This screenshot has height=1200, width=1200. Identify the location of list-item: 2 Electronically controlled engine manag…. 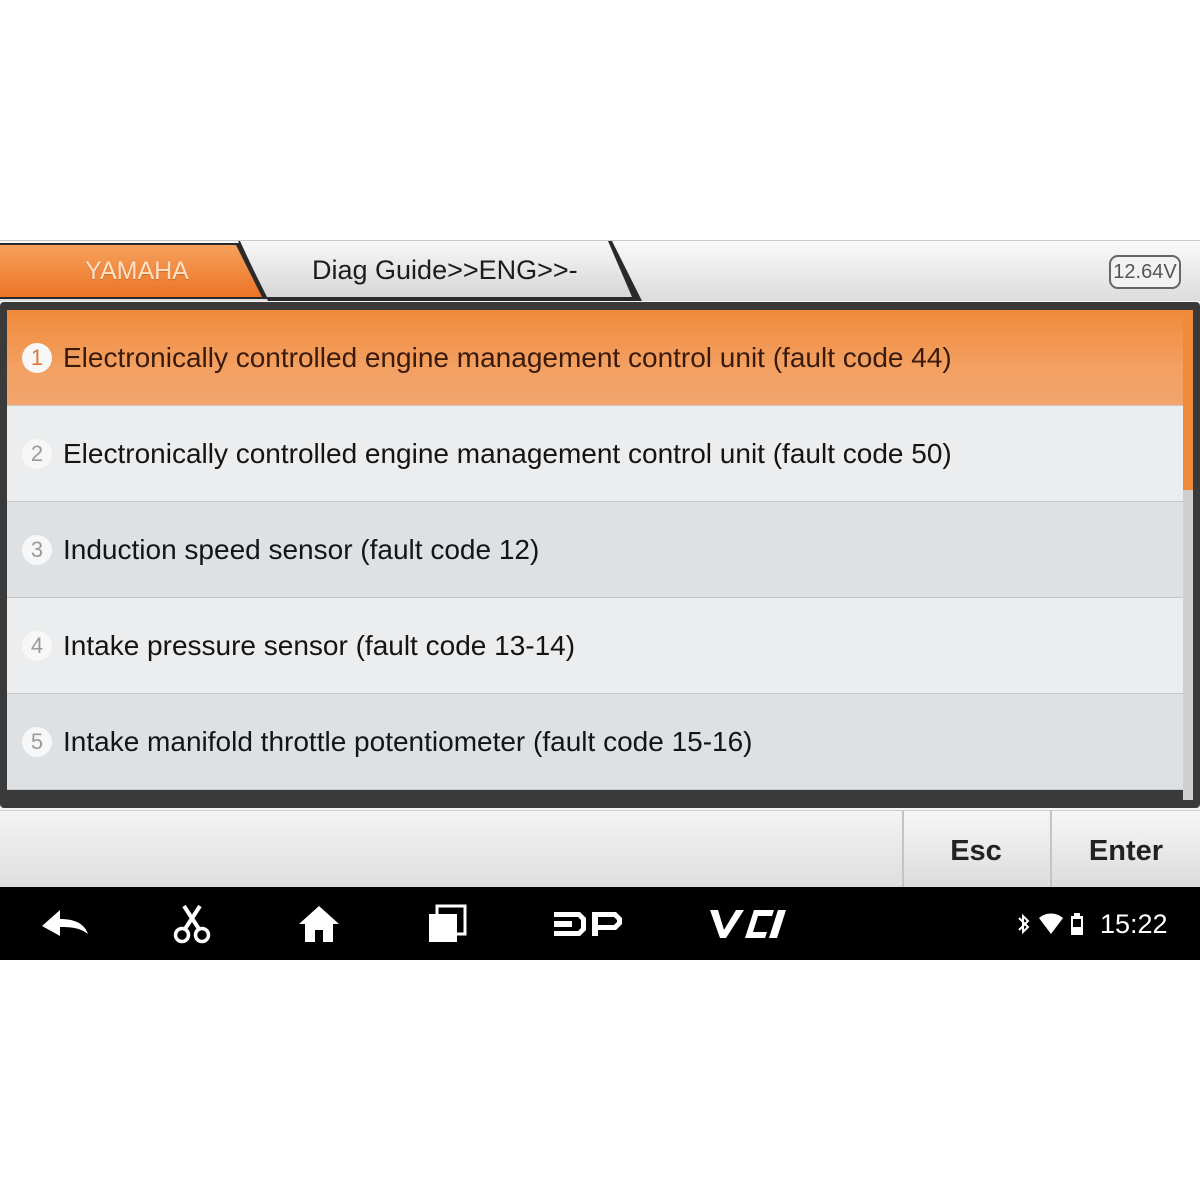
(595, 454).